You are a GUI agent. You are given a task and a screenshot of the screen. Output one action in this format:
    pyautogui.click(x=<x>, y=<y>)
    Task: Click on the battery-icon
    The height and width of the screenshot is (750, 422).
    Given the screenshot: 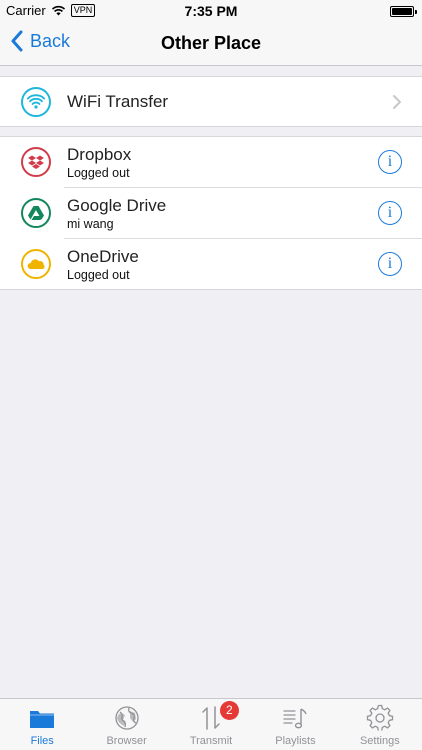 What is the action you would take?
    pyautogui.click(x=403, y=11)
    